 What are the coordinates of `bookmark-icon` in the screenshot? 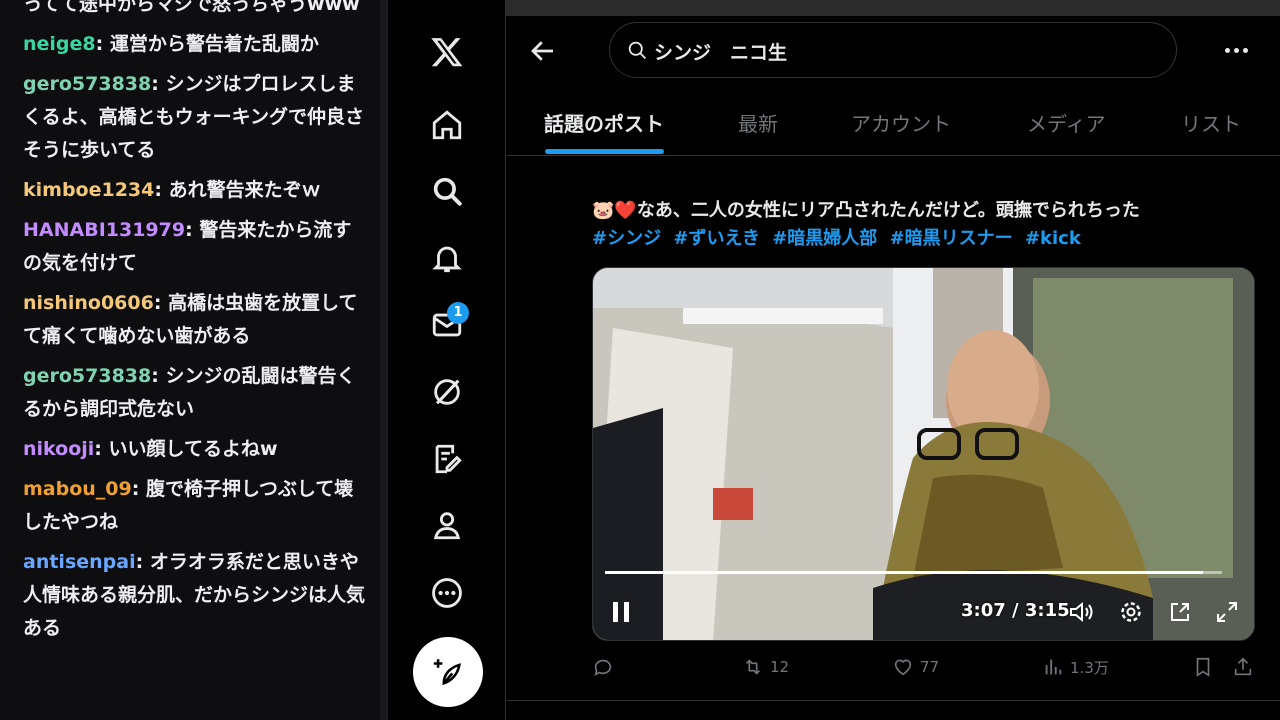 It's located at (1203, 667).